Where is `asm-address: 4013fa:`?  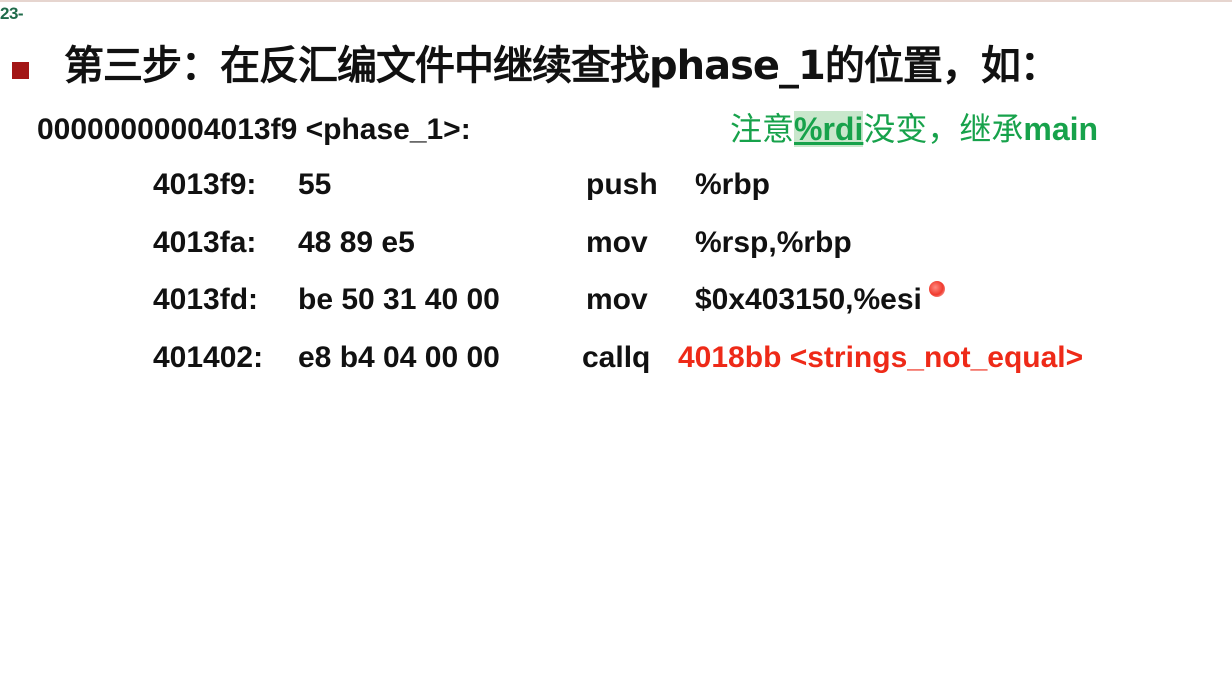
asm-address: 4013fa: is located at coordinates (205, 242).